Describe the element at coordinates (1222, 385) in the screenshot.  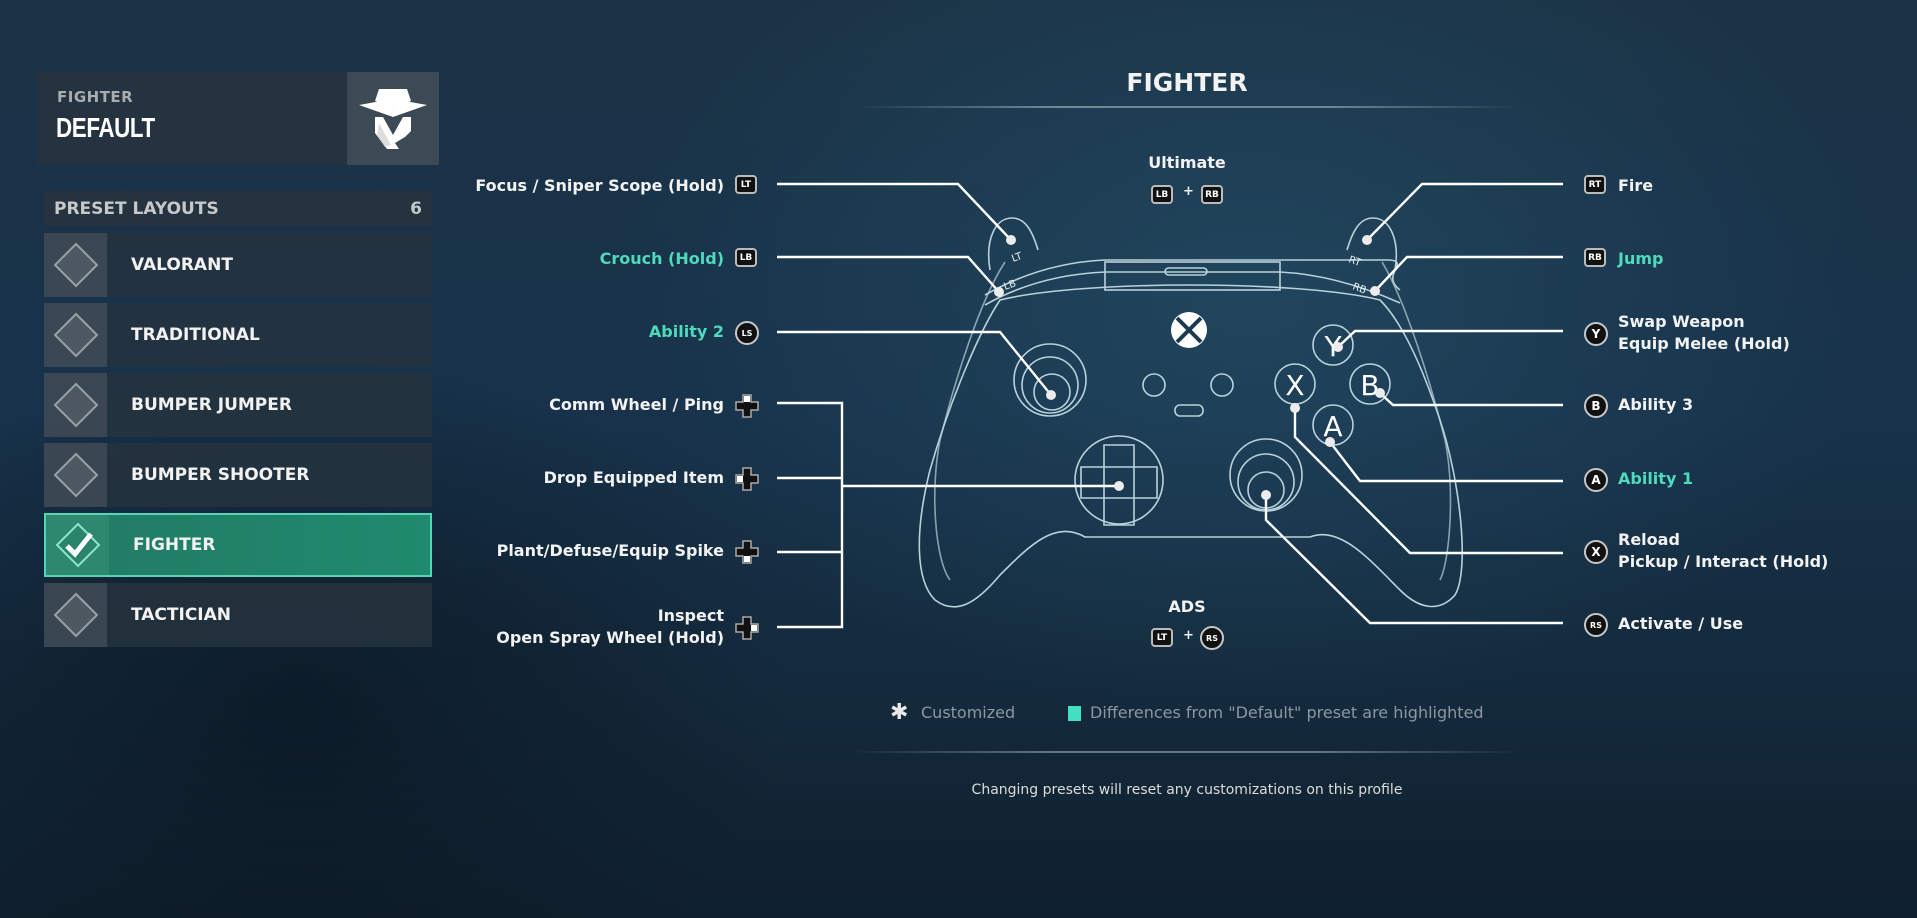
I see `menu-button` at that location.